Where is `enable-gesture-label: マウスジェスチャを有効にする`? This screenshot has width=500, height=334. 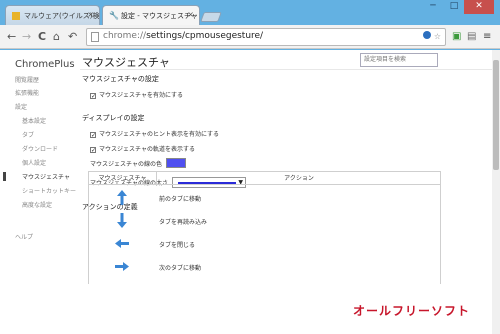
enable-gesture-label: マウスジェスチャを有効にする is located at coordinates (141, 95).